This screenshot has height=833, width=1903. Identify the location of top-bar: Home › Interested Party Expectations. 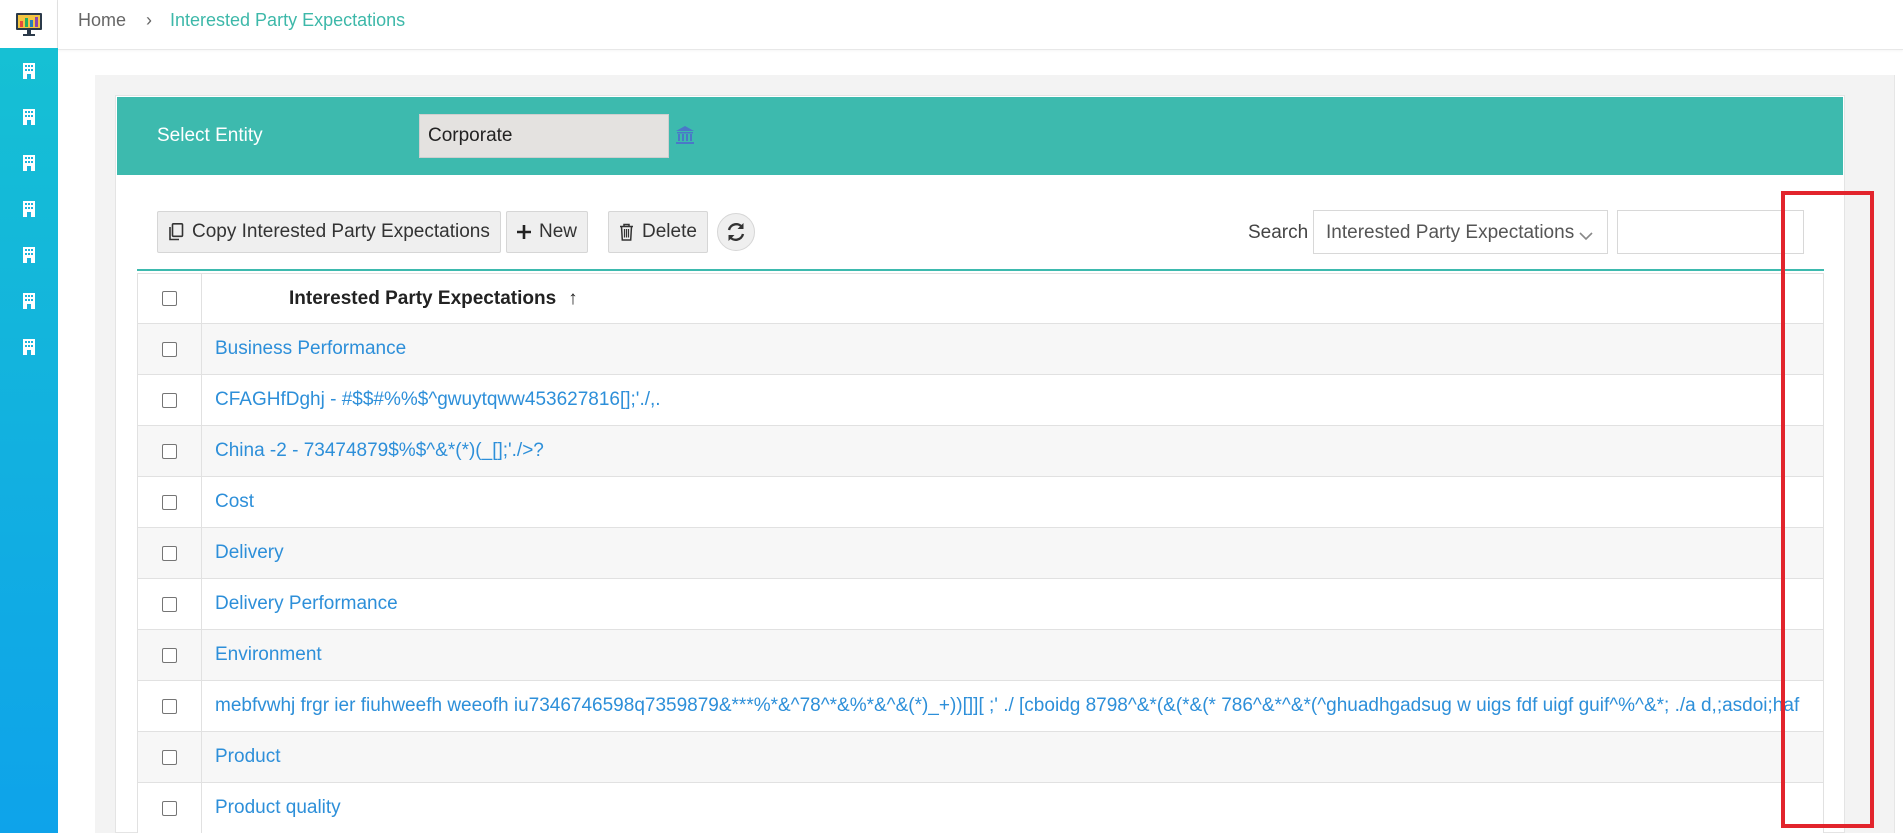
(980, 25).